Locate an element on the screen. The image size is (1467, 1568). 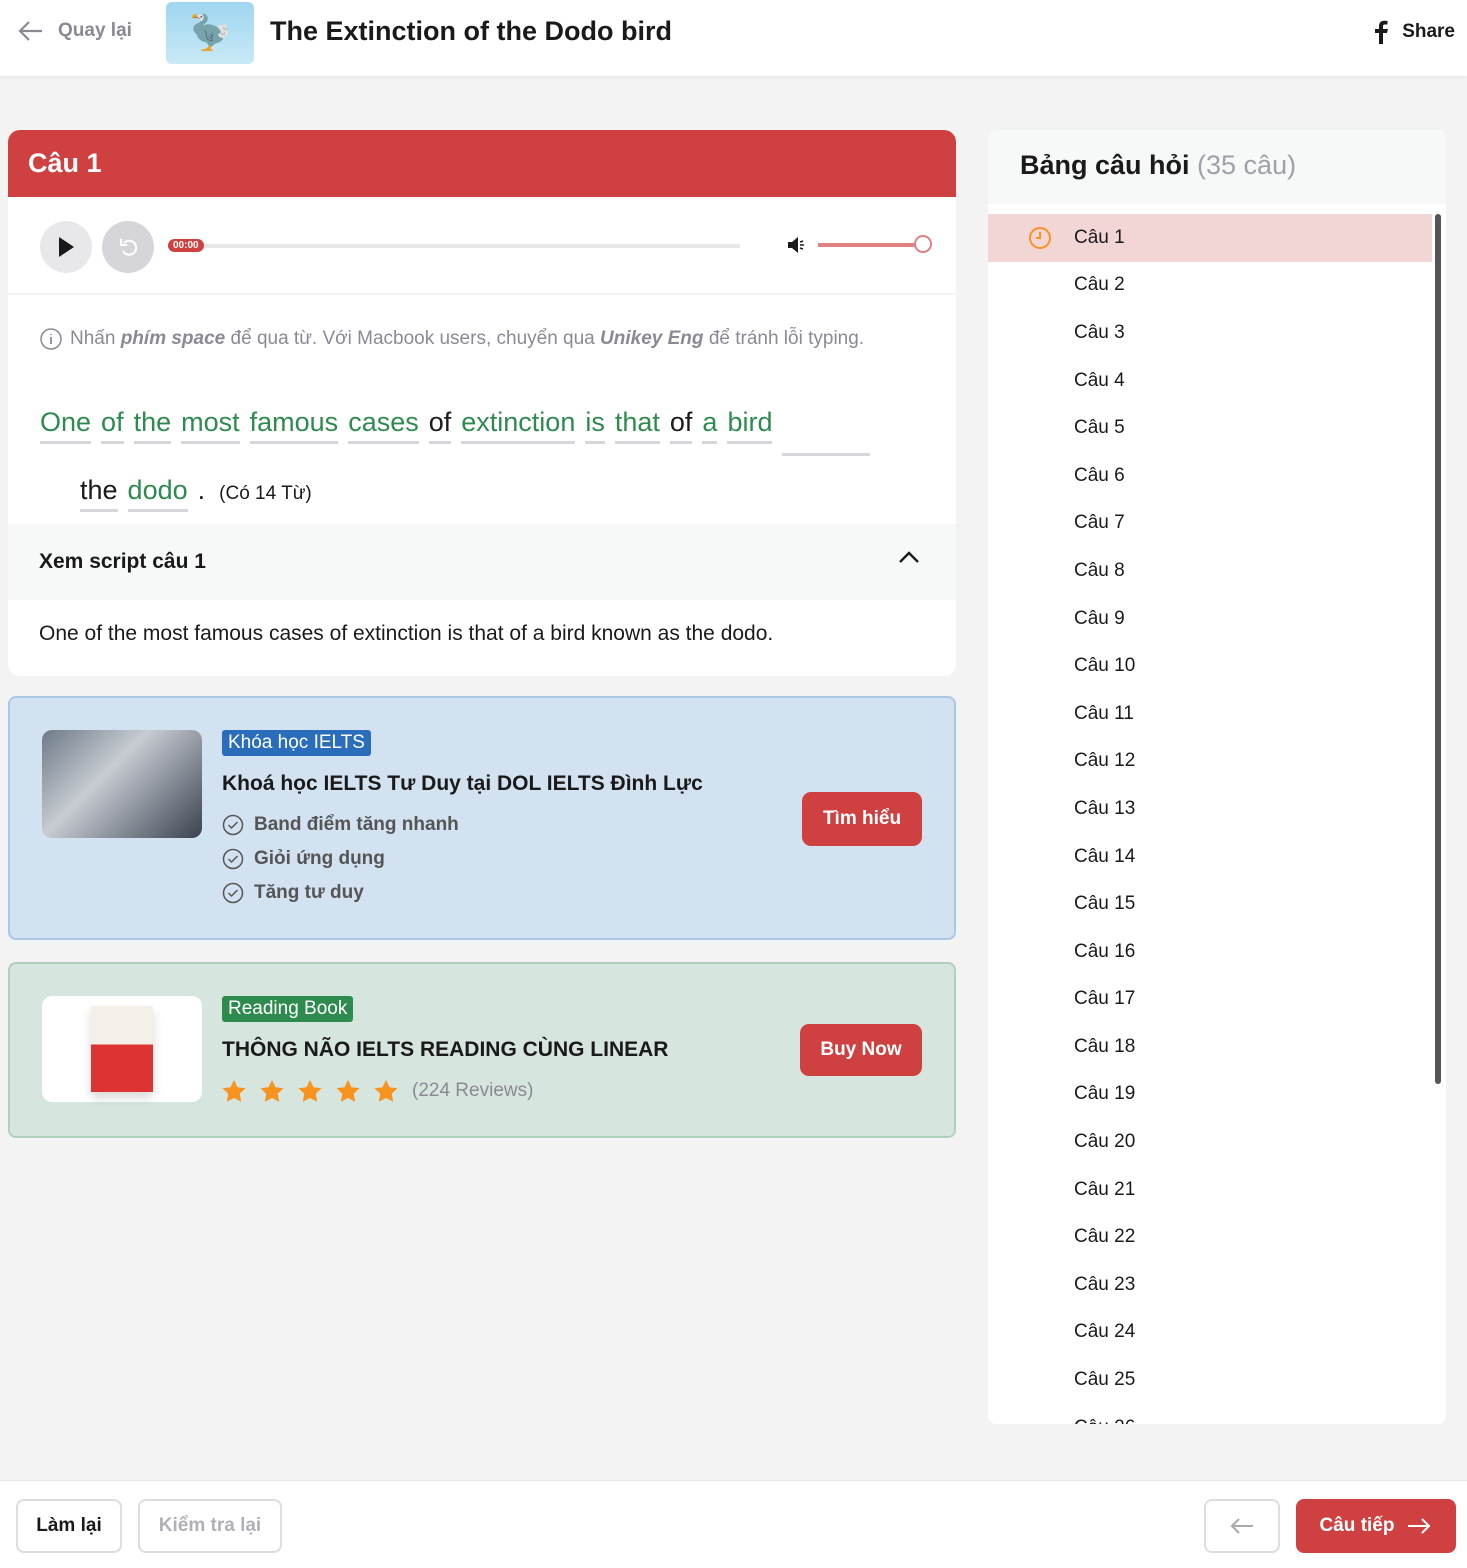
question-list-item: Câu 15 is located at coordinates (1210, 904).